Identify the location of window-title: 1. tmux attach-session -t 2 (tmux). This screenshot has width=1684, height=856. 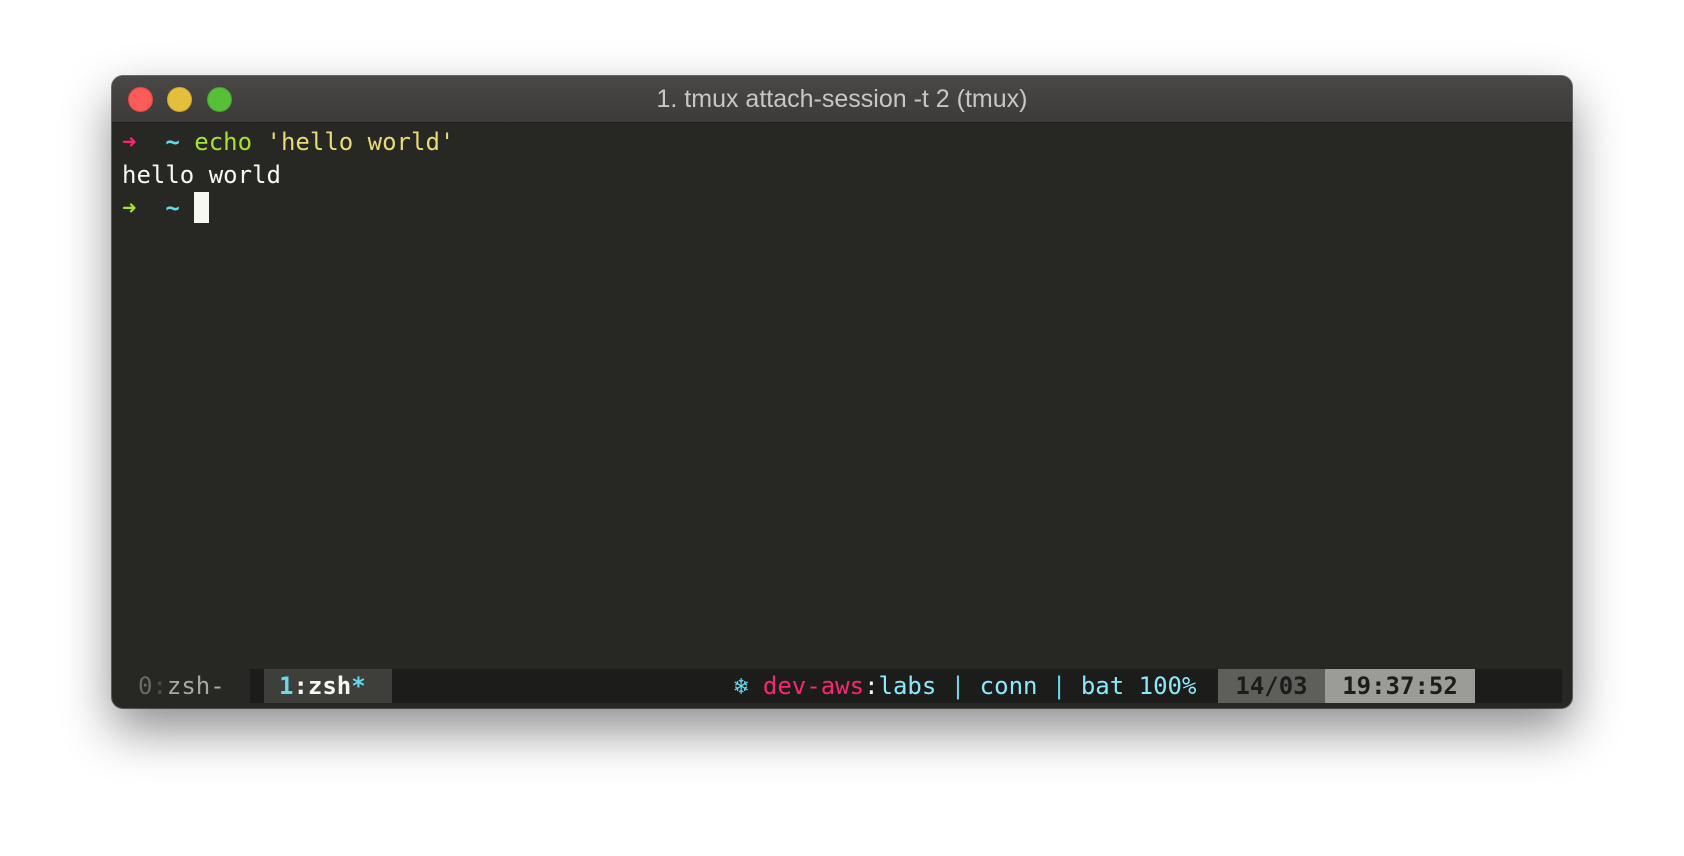
(842, 99).